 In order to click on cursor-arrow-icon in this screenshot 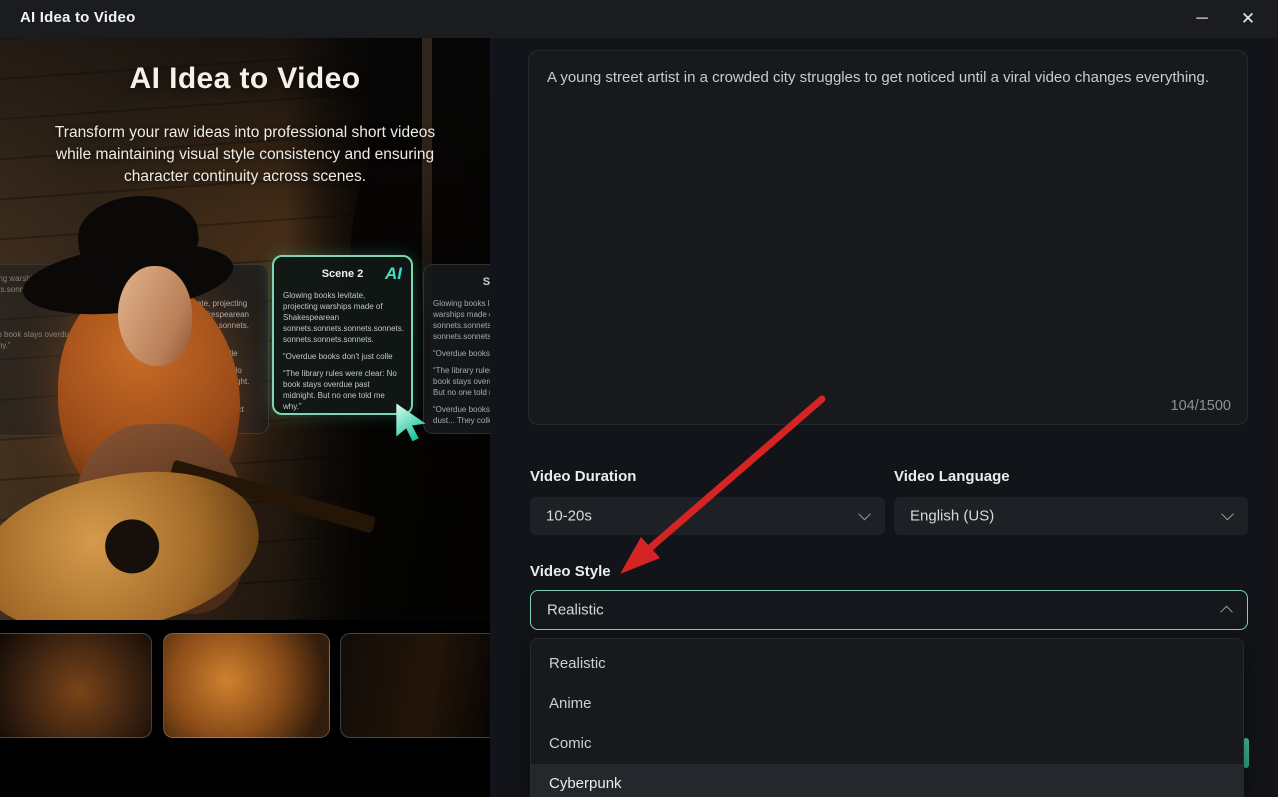, I will do `click(411, 422)`.